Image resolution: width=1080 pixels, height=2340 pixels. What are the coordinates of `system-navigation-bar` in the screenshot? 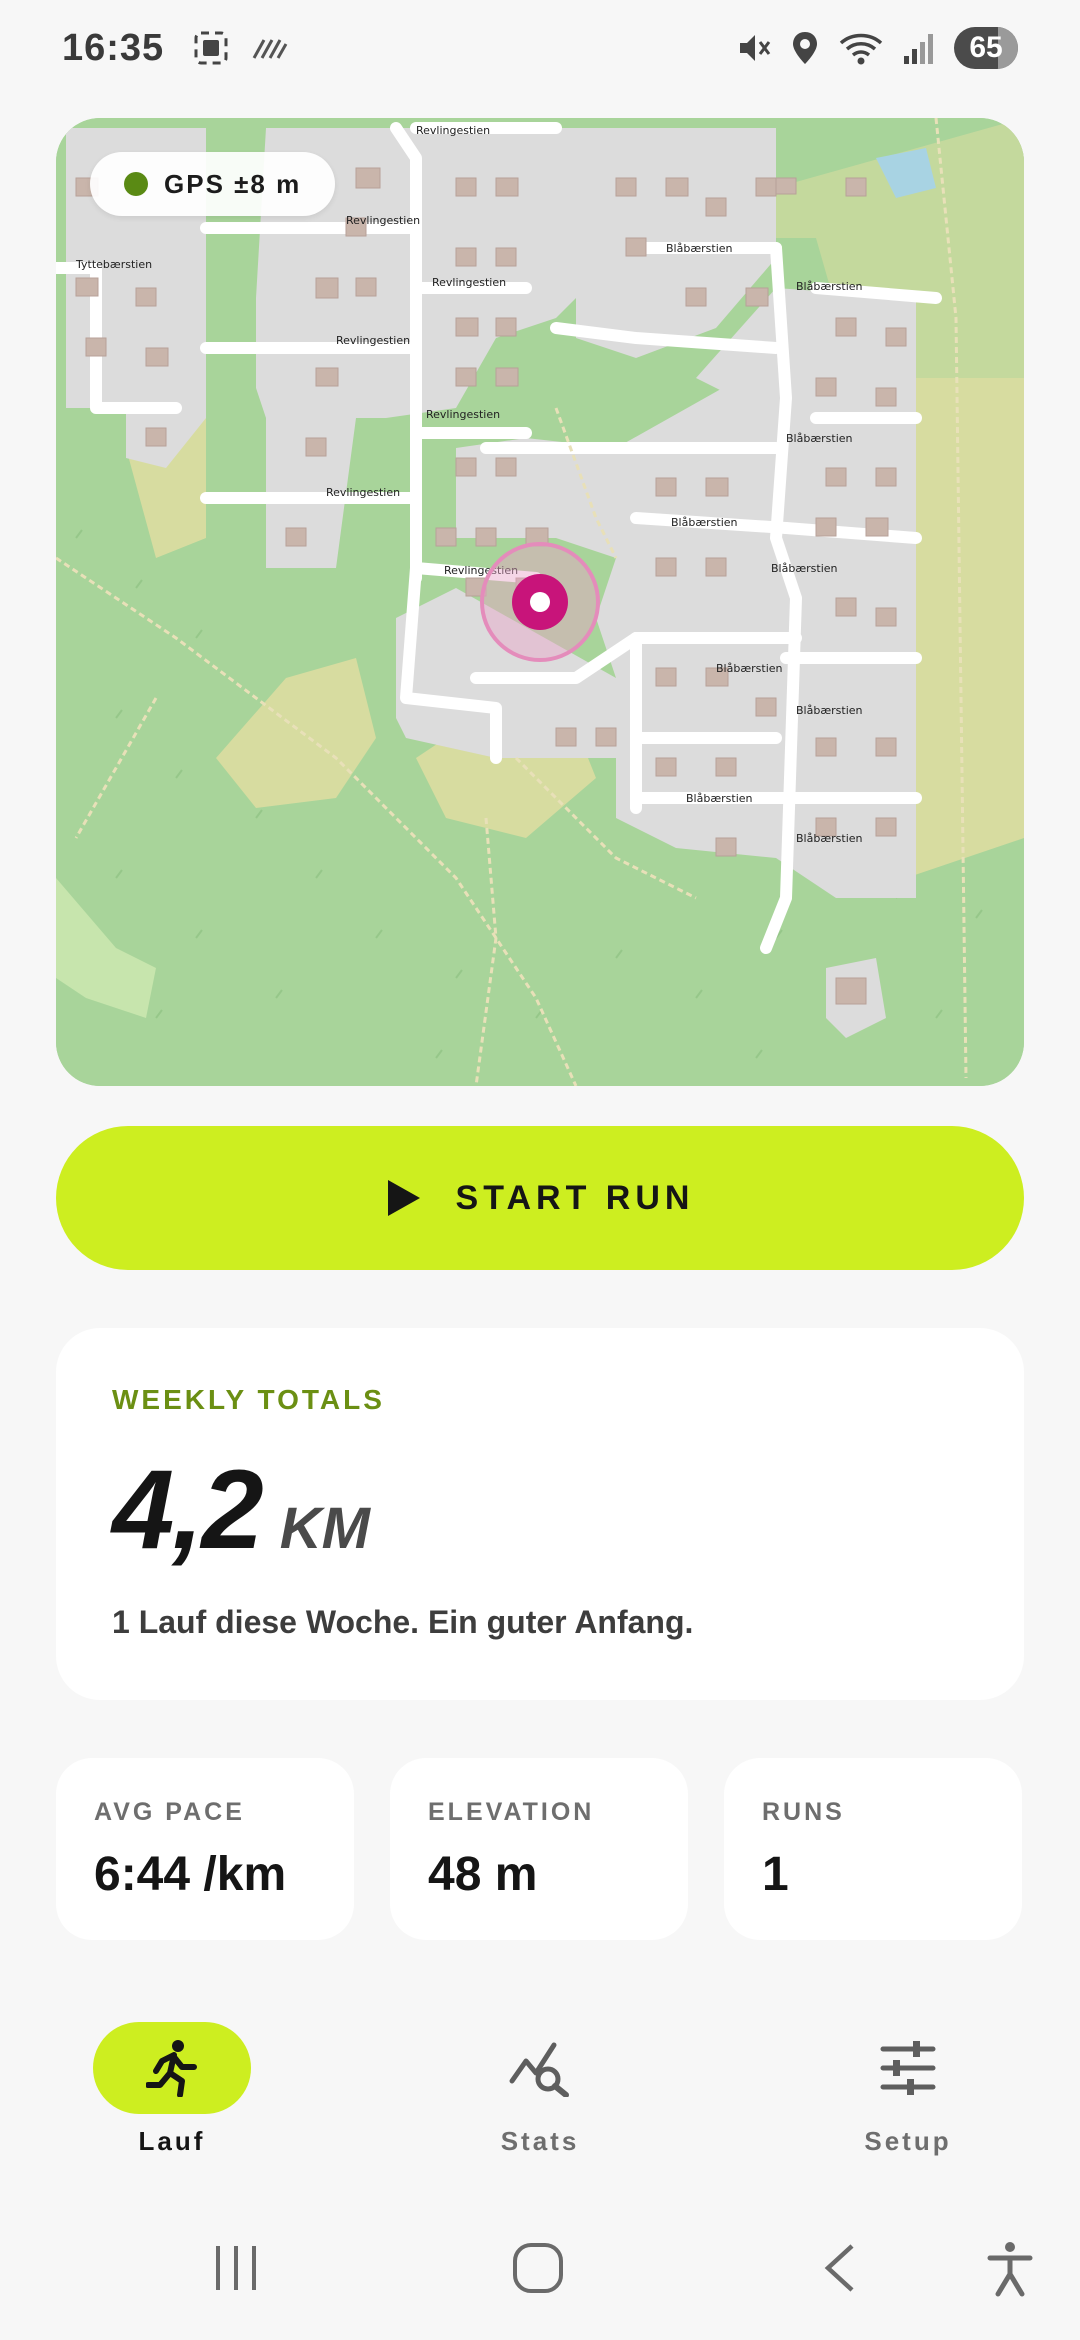 It's located at (540, 2275).